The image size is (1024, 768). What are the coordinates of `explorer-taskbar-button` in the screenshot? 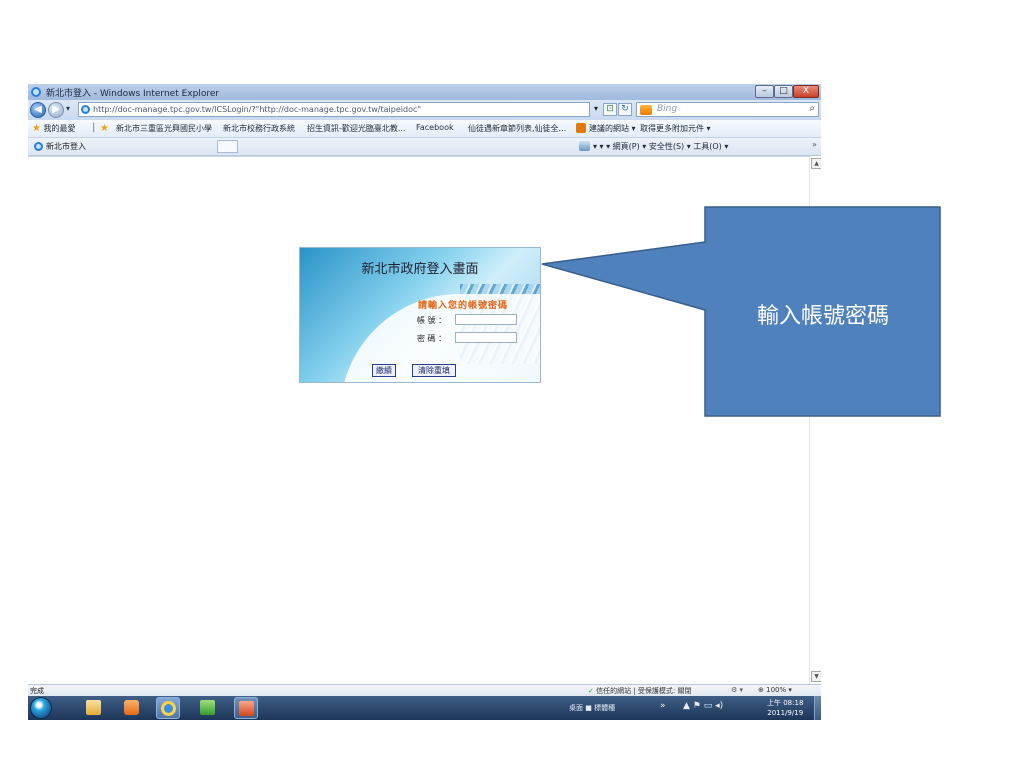 It's located at (94, 708).